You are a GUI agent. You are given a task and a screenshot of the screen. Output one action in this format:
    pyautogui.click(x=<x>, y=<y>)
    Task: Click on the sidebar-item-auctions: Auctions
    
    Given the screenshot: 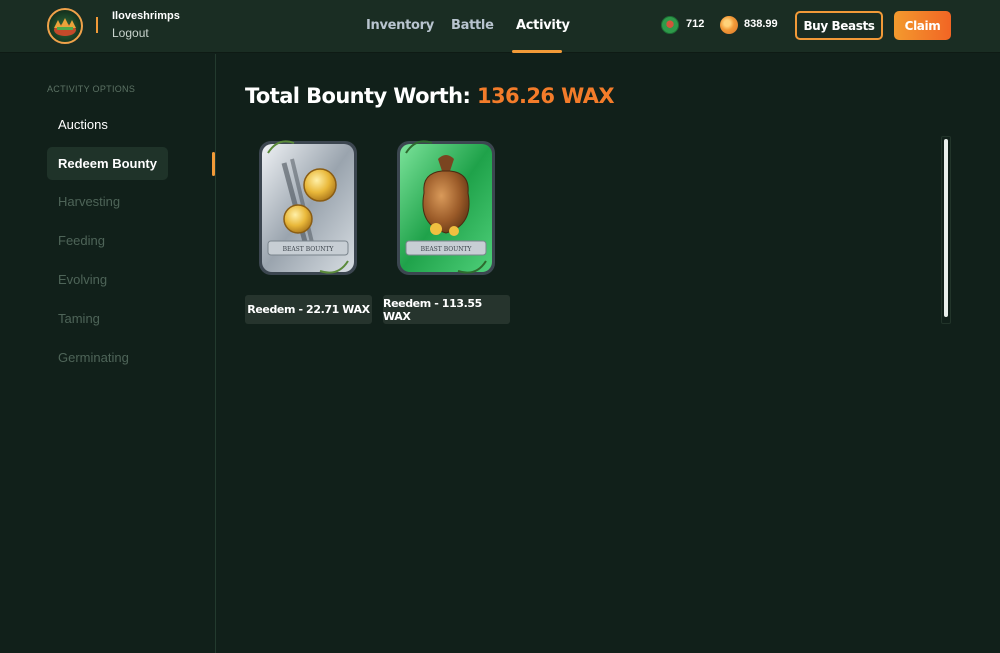 What is the action you would take?
    pyautogui.click(x=83, y=124)
    